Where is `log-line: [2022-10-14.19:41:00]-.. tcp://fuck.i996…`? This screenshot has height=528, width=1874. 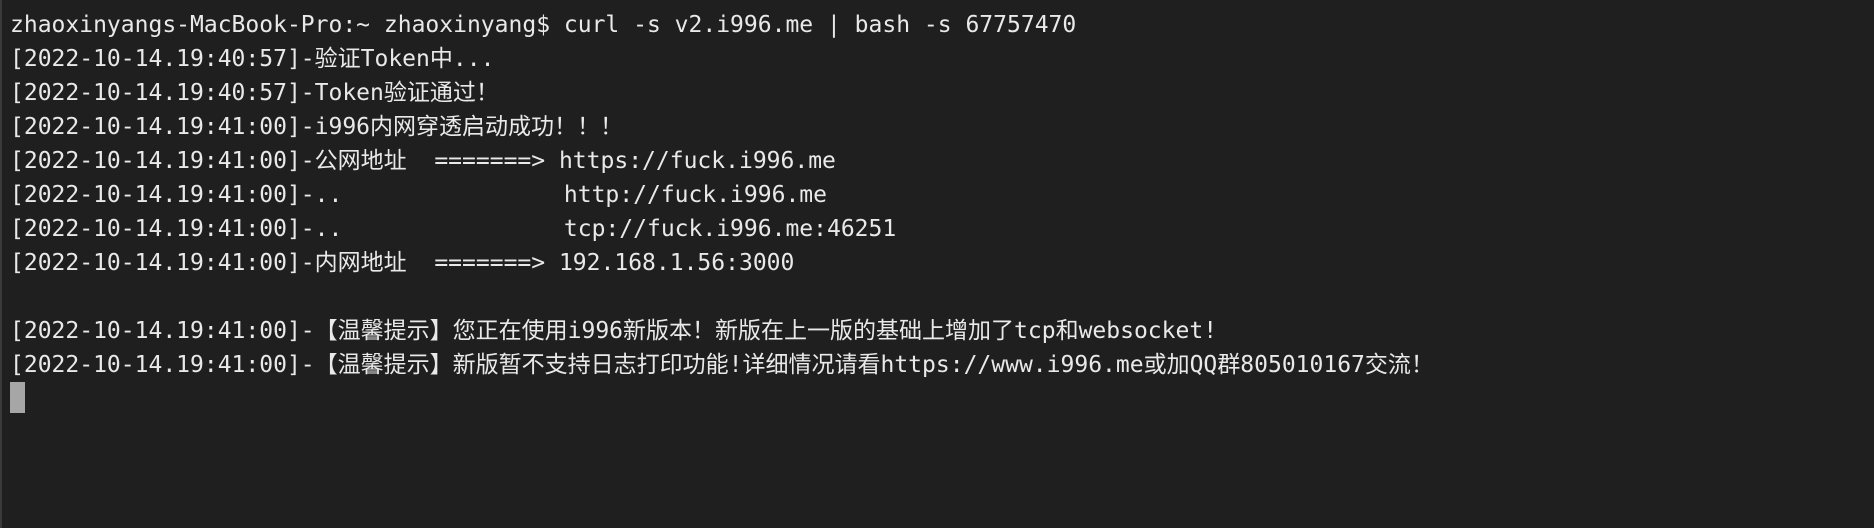
log-line: [2022-10-14.19:41:00]-.. tcp://fuck.i996… is located at coordinates (453, 229).